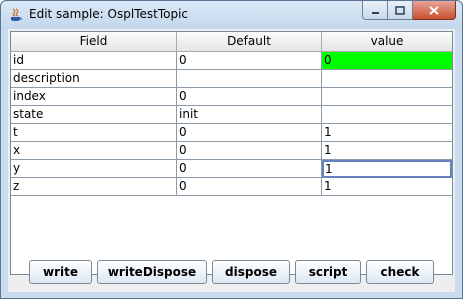  I want to click on table-header: Field Default value, so click(231, 42).